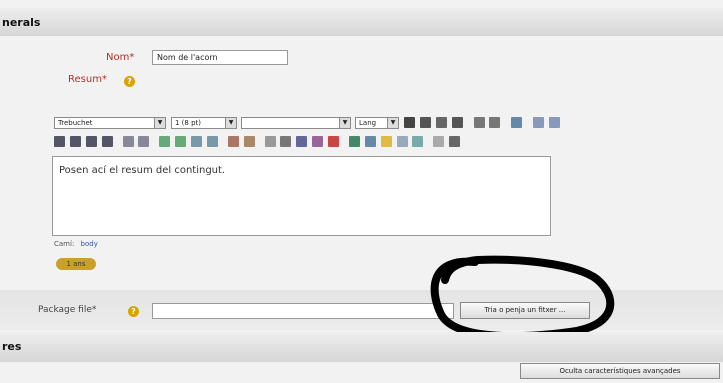  What do you see at coordinates (522, 298) in the screenshot?
I see `annotation-marker-circle` at bounding box center [522, 298].